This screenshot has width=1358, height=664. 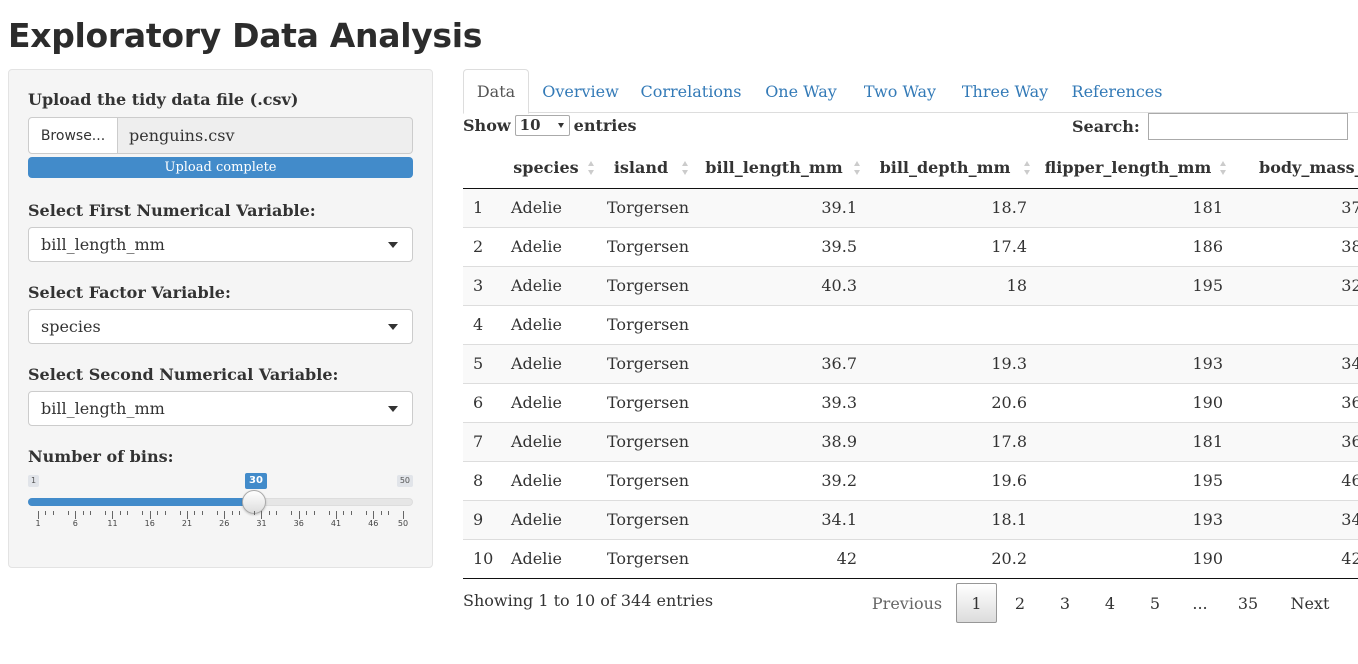 What do you see at coordinates (1065, 603) in the screenshot?
I see `page-button-3: 3` at bounding box center [1065, 603].